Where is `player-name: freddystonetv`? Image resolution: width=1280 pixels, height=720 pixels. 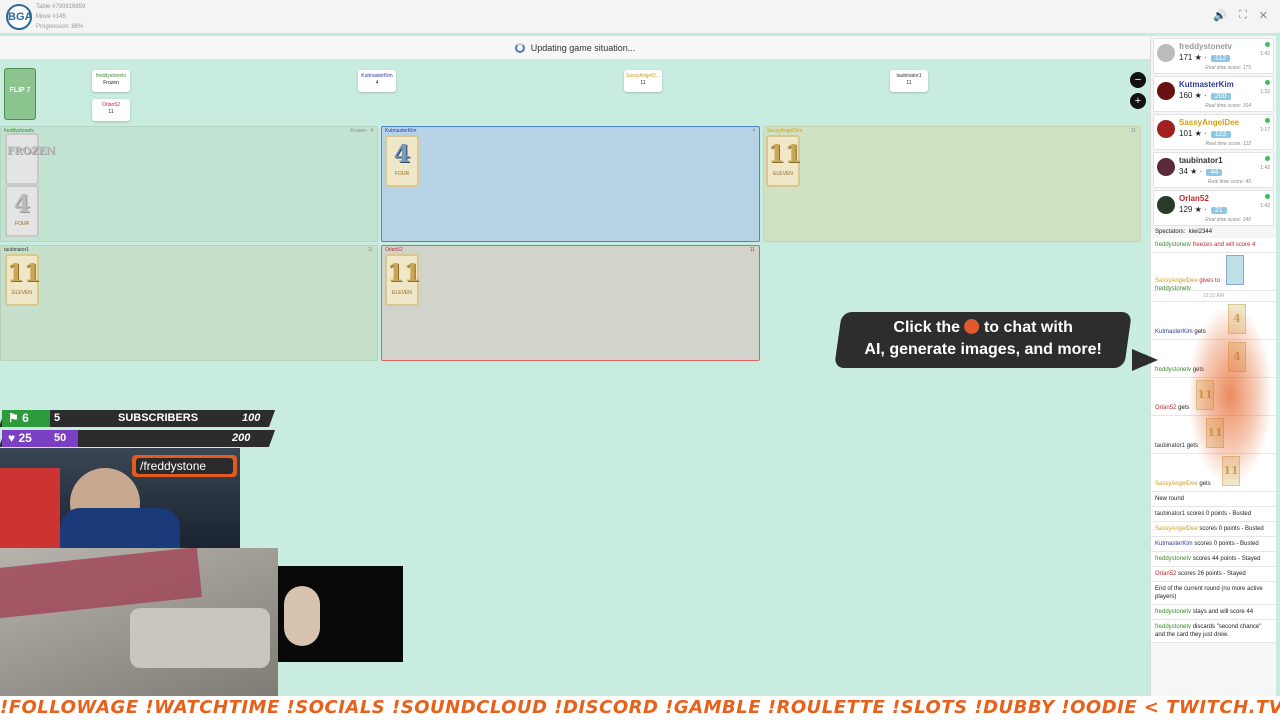 player-name: freddystonetv is located at coordinates (1205, 46).